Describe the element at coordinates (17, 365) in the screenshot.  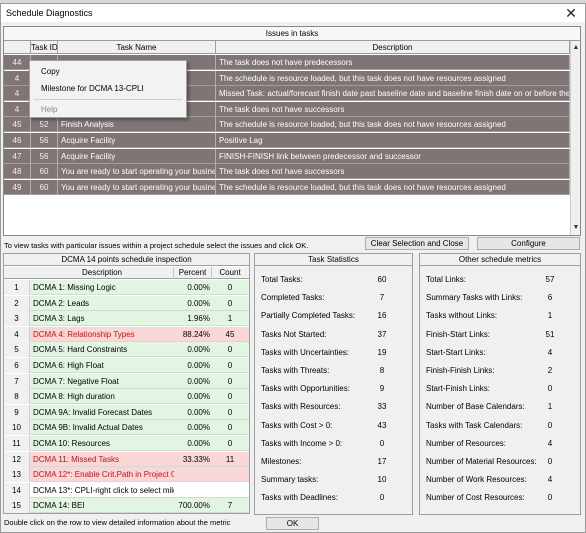
I see `dcma-row-number: 6` at that location.